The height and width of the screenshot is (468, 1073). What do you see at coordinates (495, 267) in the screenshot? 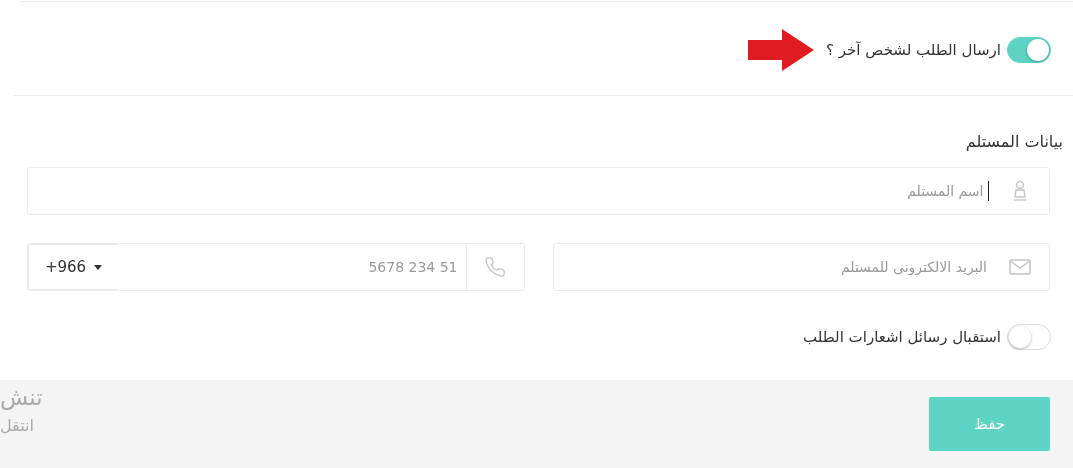
I see `phone-icon` at bounding box center [495, 267].